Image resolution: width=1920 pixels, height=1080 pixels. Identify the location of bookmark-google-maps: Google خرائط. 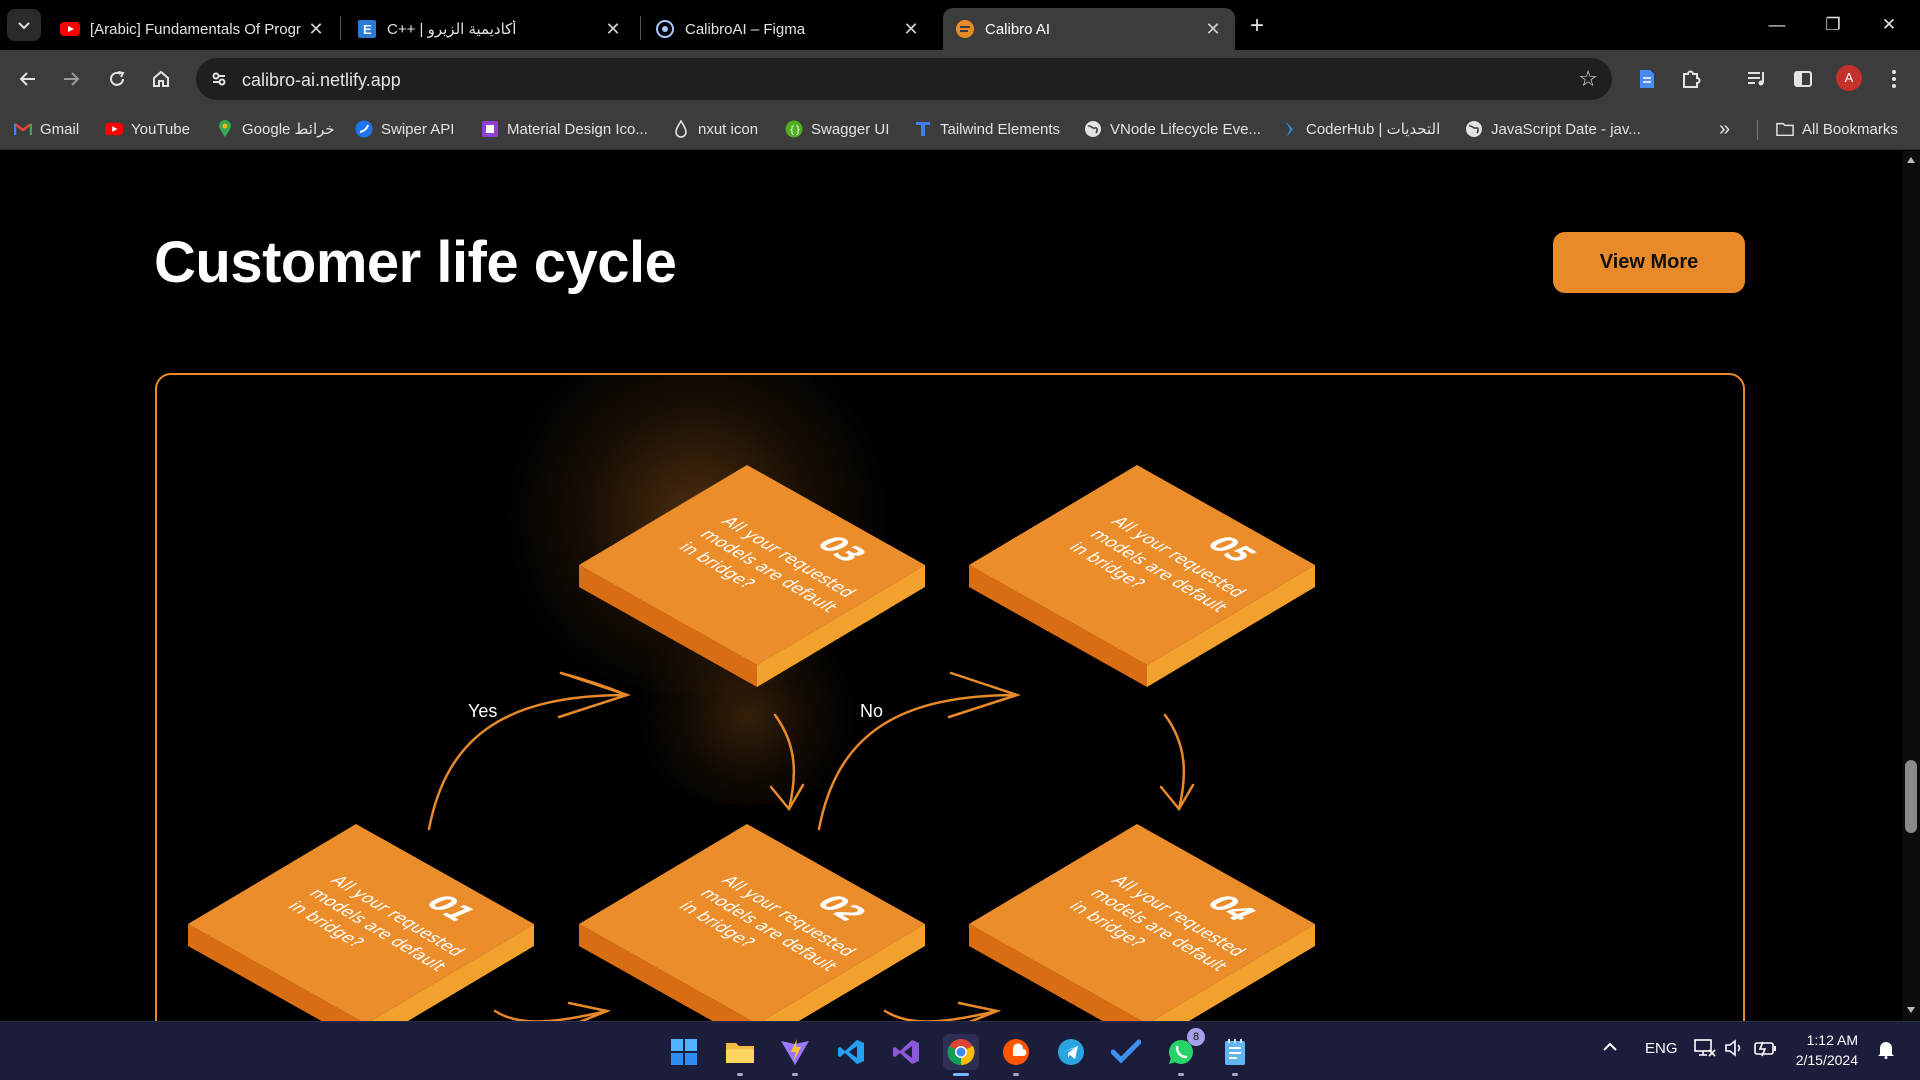
(275, 129).